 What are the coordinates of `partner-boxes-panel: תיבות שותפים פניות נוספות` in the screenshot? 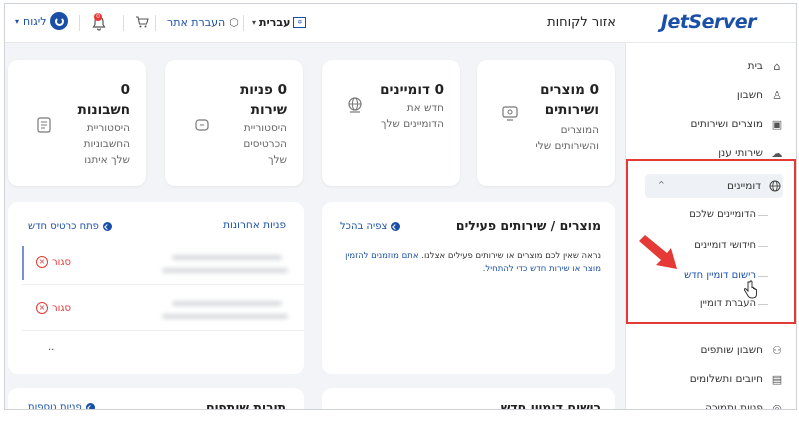 It's located at (156, 399).